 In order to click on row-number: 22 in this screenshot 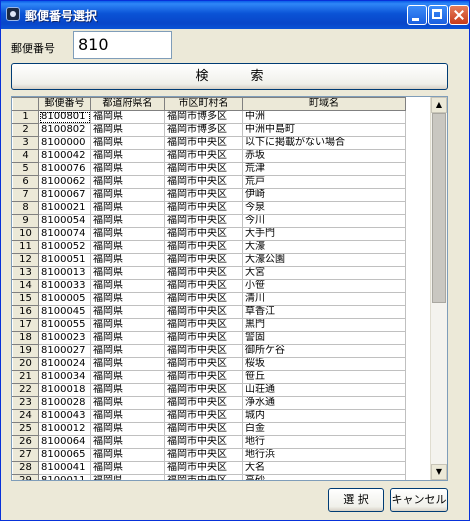, I will do `click(25, 390)`.